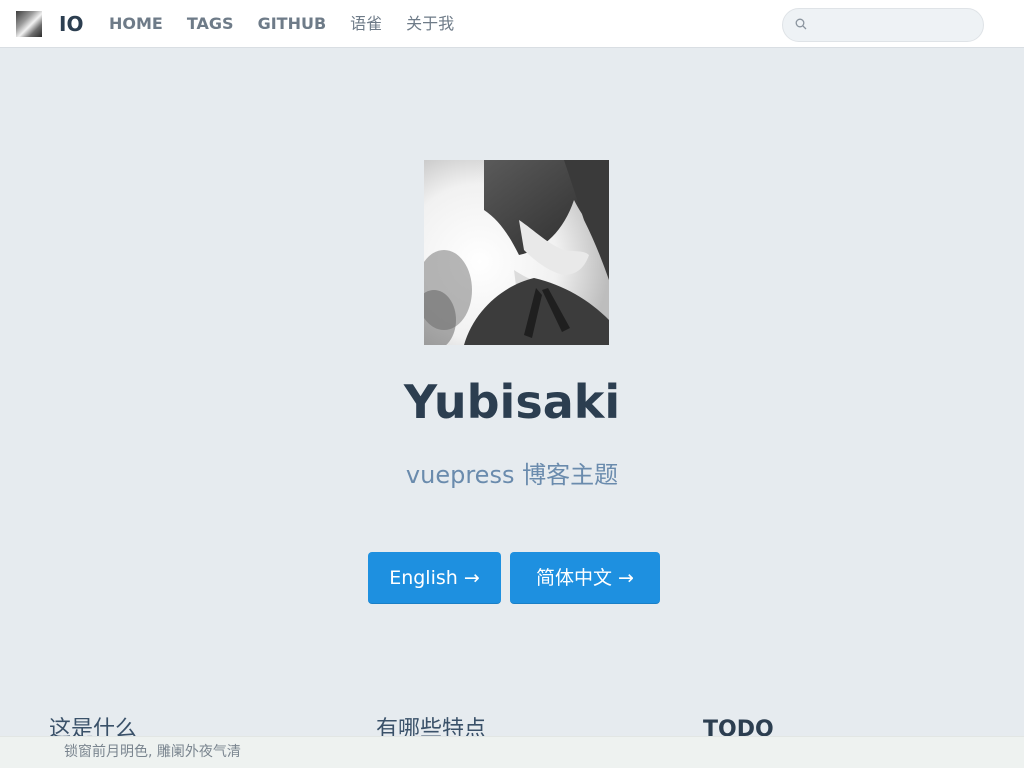 The height and width of the screenshot is (768, 1024). Describe the element at coordinates (801, 24) in the screenshot. I see `search-icon` at that location.